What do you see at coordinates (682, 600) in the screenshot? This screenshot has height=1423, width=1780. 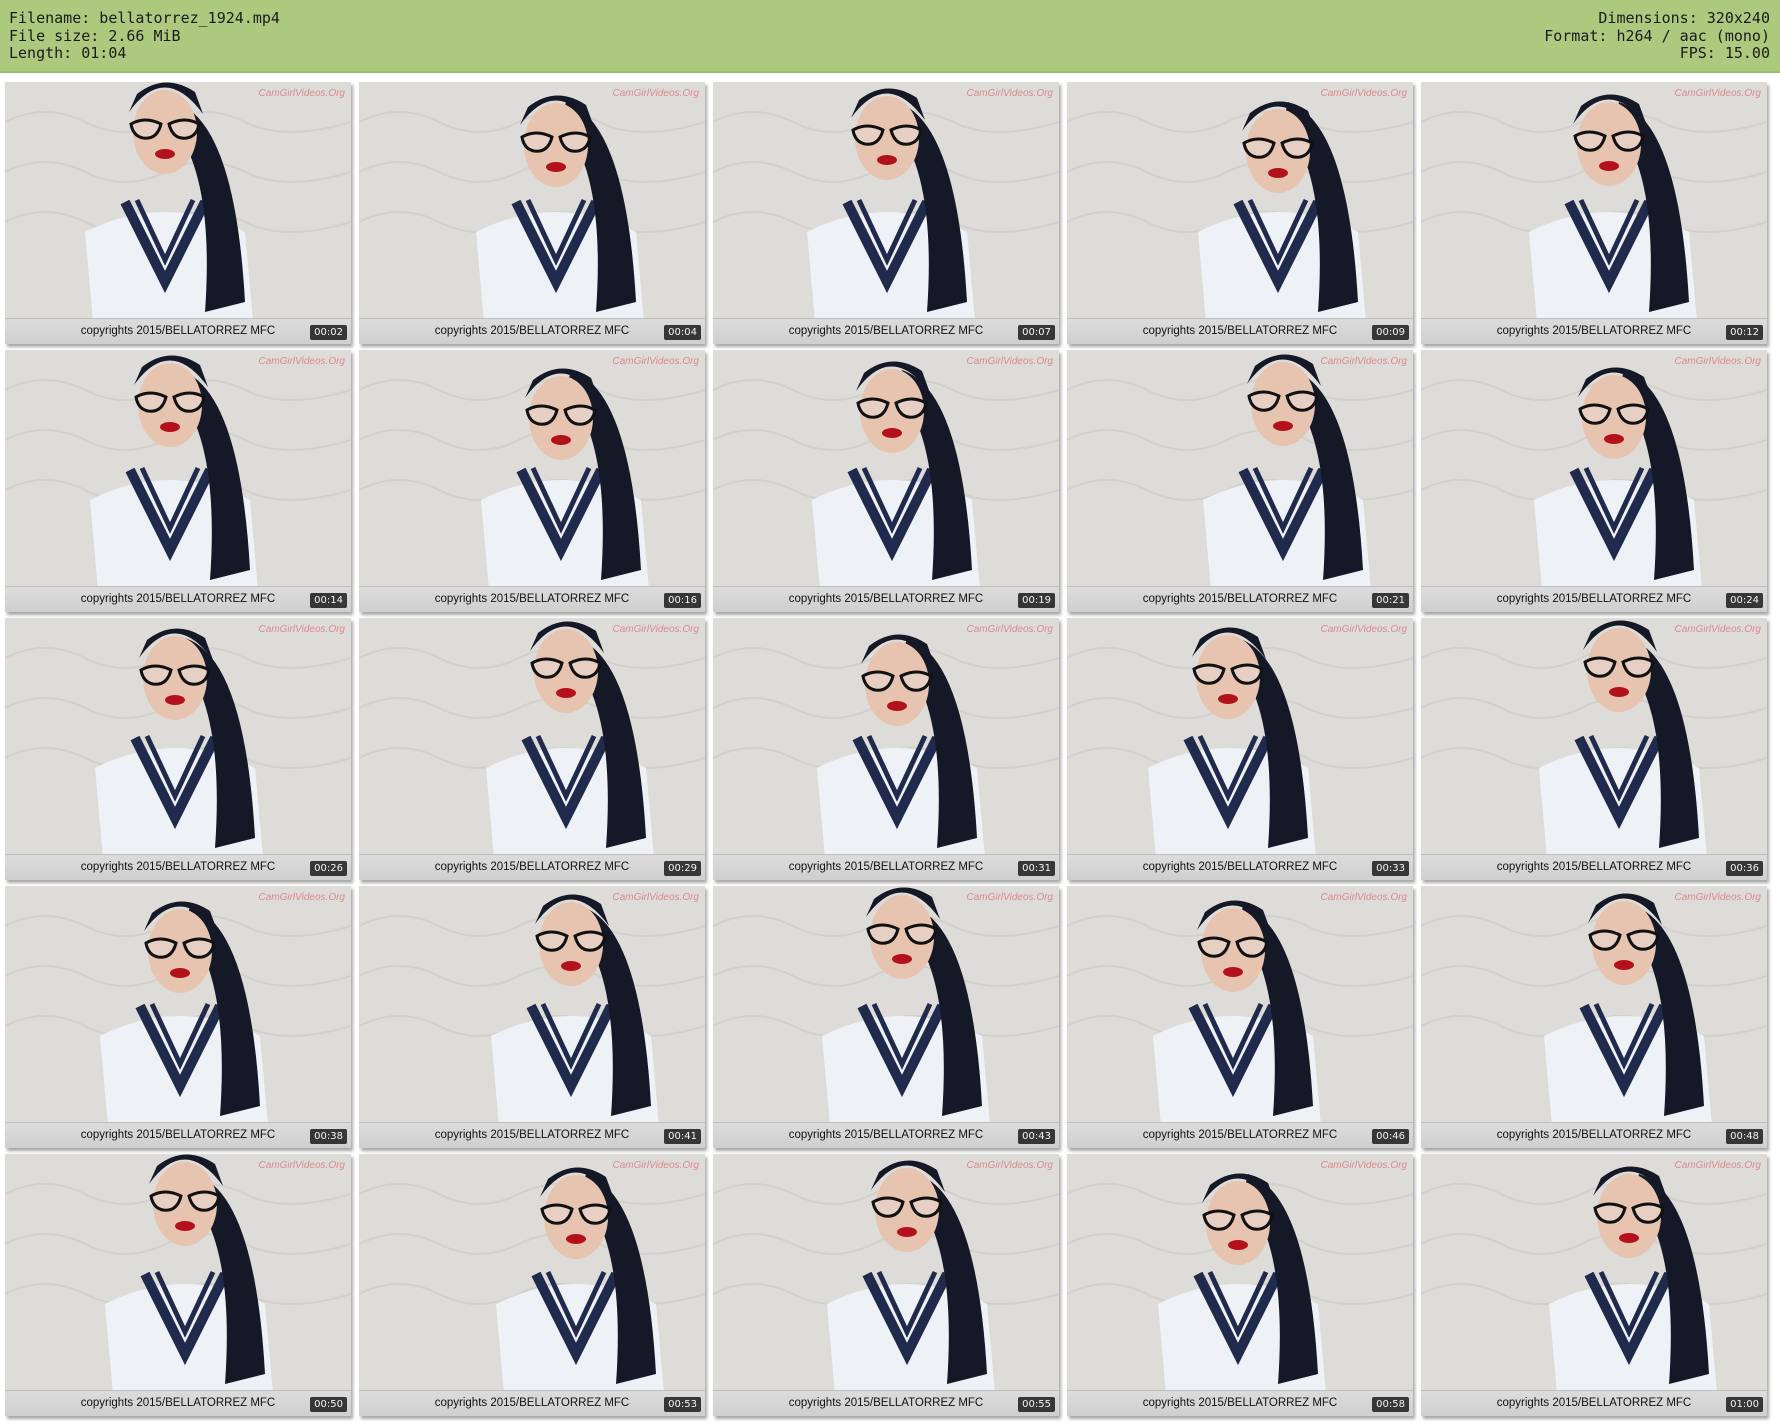 I see `frame-timestamp: 00:16` at bounding box center [682, 600].